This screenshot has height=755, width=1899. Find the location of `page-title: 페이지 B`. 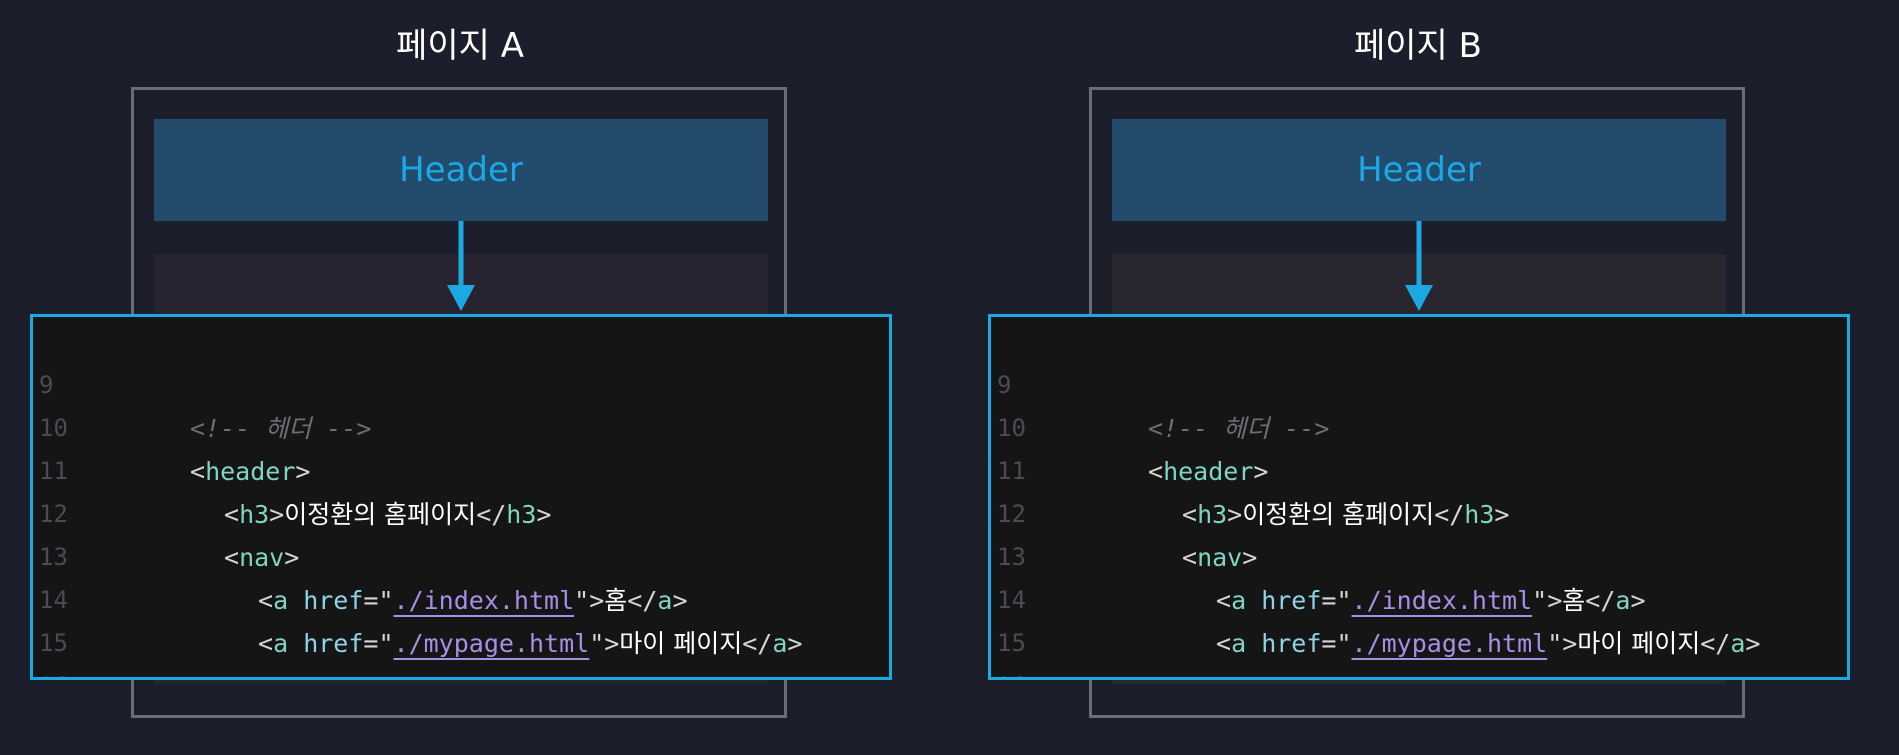

page-title: 페이지 B is located at coordinates (1418, 46).